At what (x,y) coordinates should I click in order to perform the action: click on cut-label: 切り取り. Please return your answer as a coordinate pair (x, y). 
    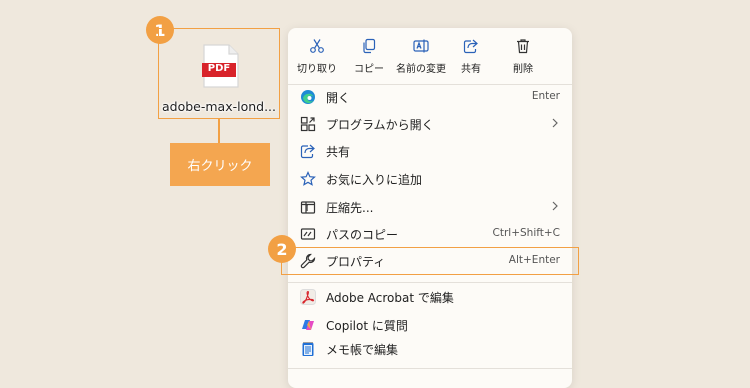
    Looking at the image, I should click on (317, 69).